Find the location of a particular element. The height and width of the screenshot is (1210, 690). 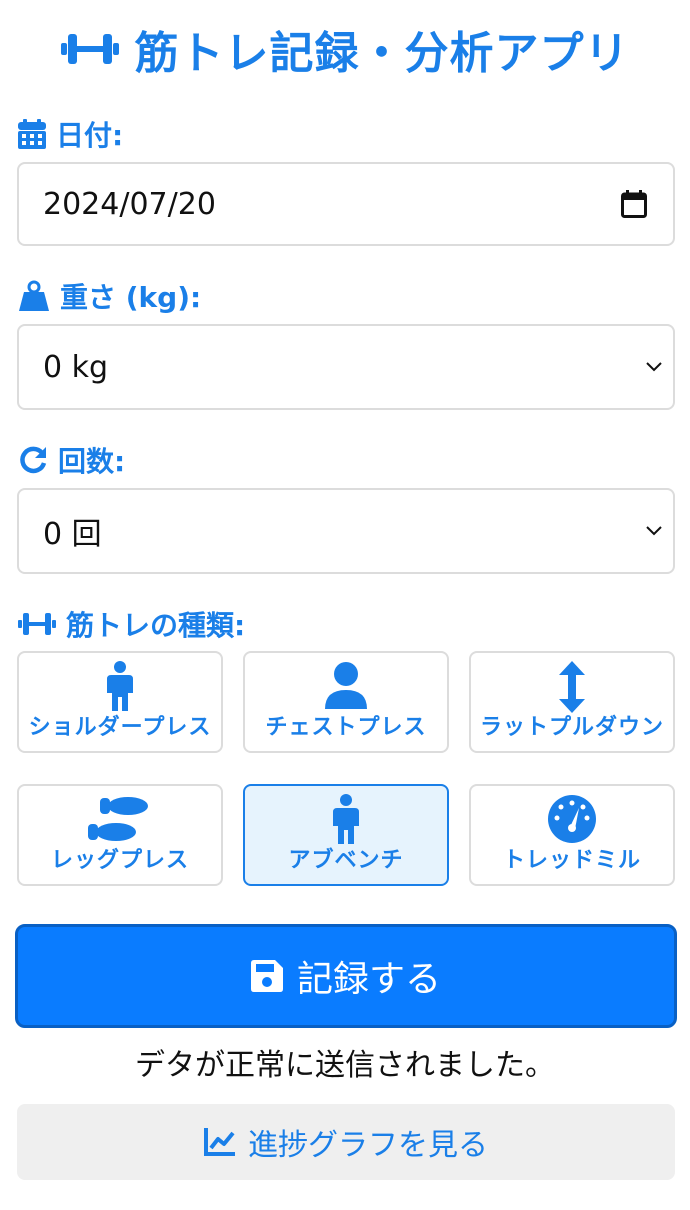

exercise-option-treadmill: トレッドミル is located at coordinates (572, 835).